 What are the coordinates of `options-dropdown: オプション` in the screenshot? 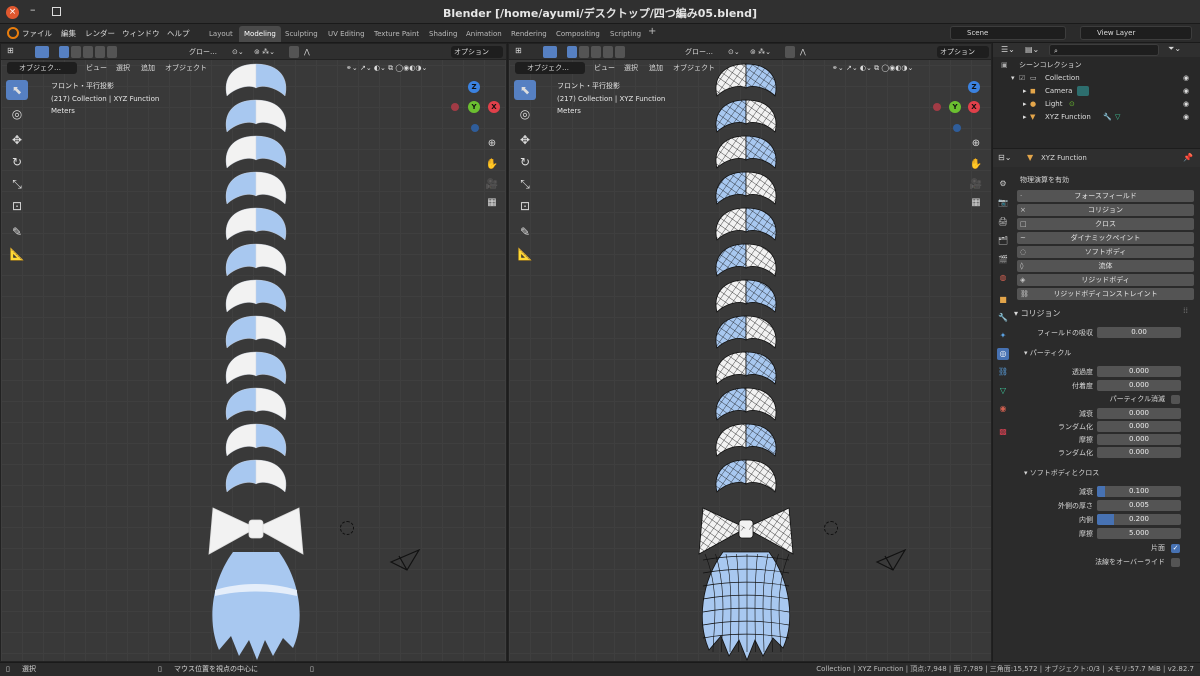 It's located at (477, 52).